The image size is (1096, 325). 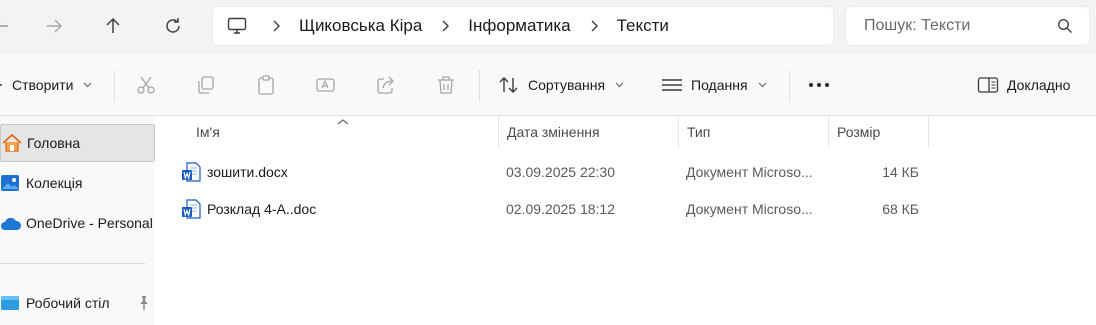 What do you see at coordinates (954, 26) in the screenshot?
I see `search-input` at bounding box center [954, 26].